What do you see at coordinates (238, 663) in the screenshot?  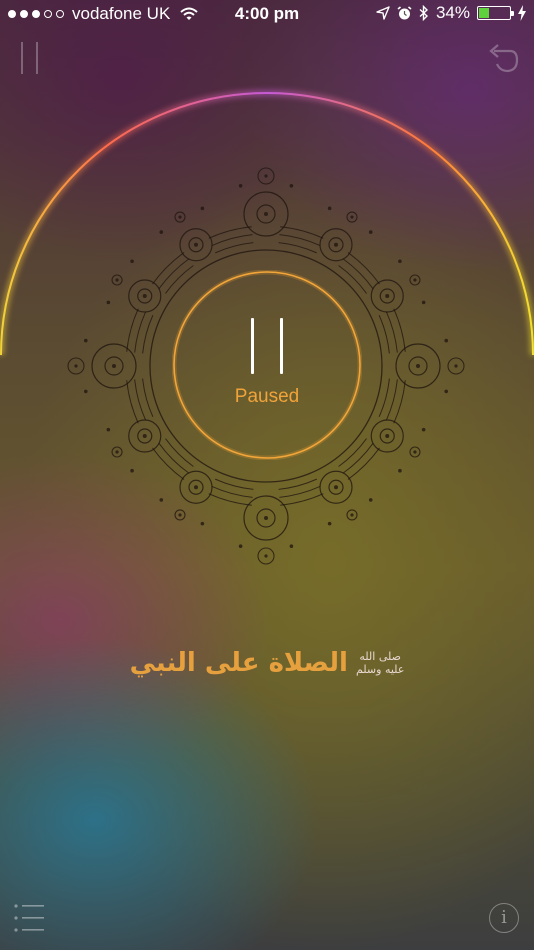 I see `dhikr-title-arabic: الصلاة على النبي` at bounding box center [238, 663].